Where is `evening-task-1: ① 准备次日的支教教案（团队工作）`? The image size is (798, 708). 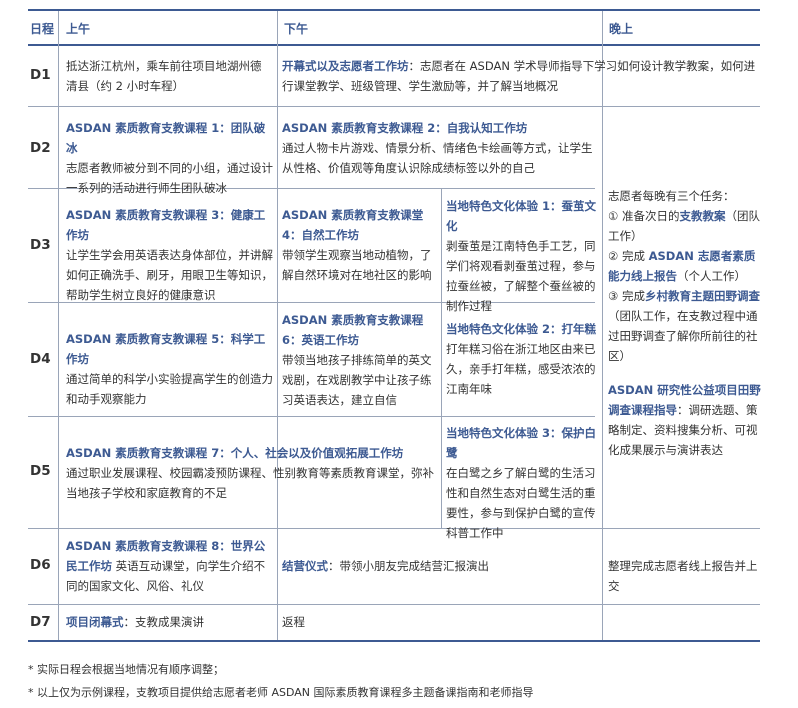 evening-task-1: ① 准备次日的支教教案（团队工作） is located at coordinates (685, 226).